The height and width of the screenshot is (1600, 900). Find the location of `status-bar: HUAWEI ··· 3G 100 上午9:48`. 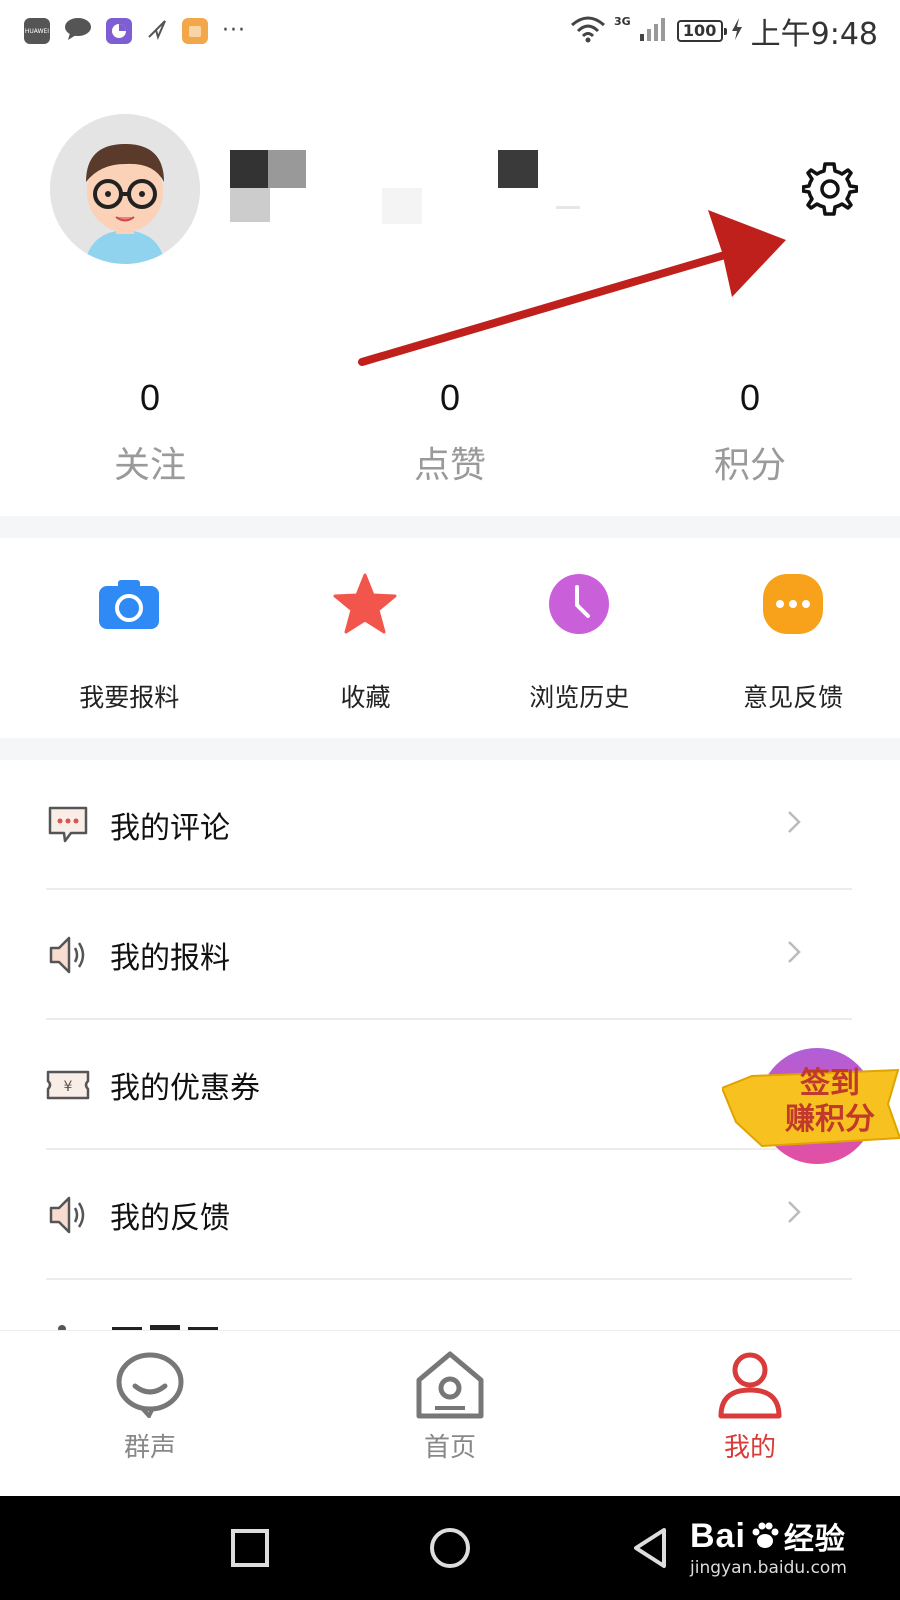

status-bar: HUAWEI ··· 3G 100 上午9:48 is located at coordinates (450, 31).